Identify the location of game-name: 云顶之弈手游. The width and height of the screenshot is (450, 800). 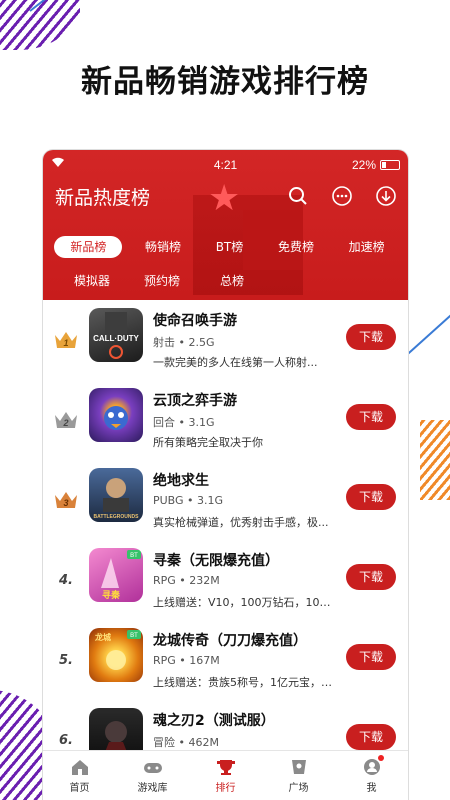
(195, 401).